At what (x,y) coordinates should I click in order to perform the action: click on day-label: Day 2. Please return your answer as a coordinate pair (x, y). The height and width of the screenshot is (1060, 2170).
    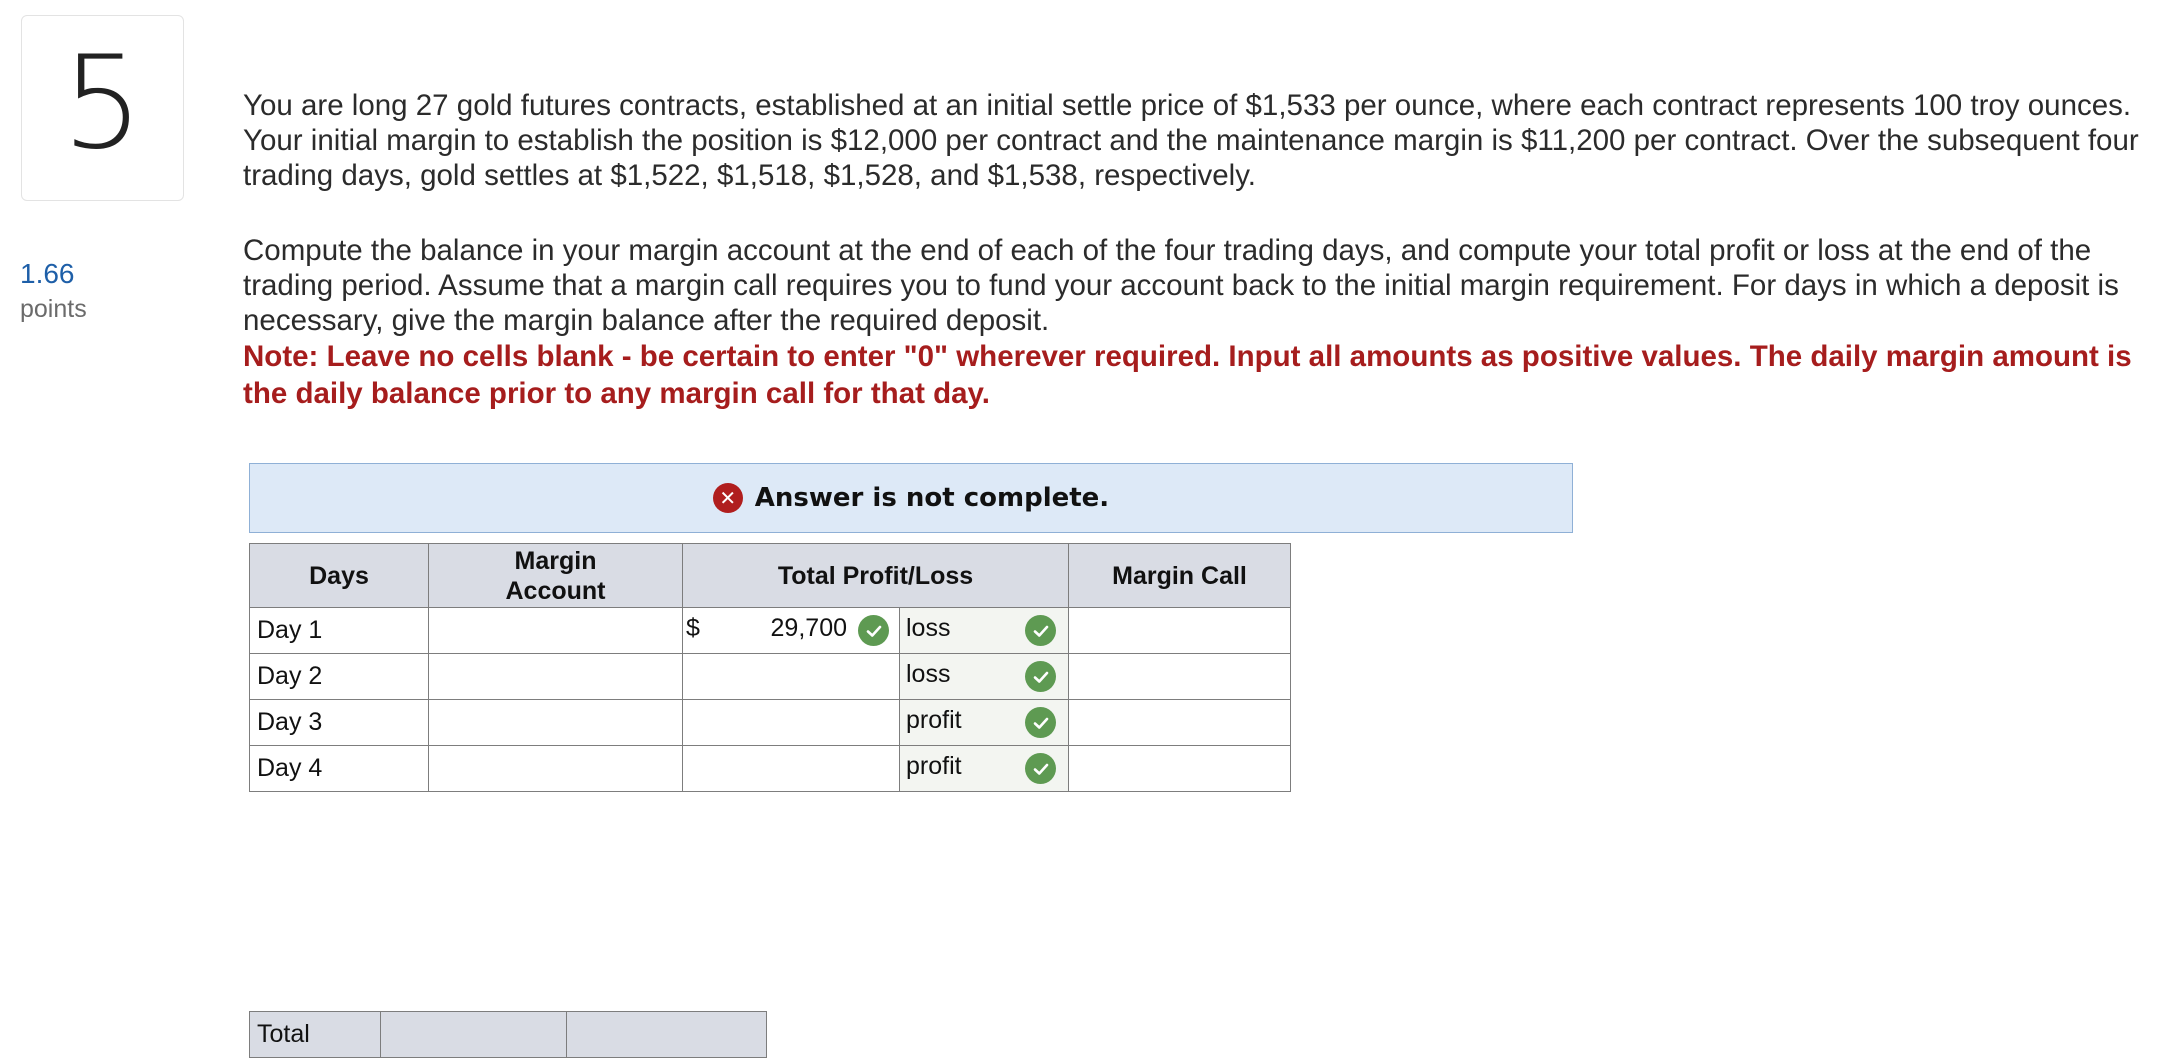
    Looking at the image, I should click on (339, 676).